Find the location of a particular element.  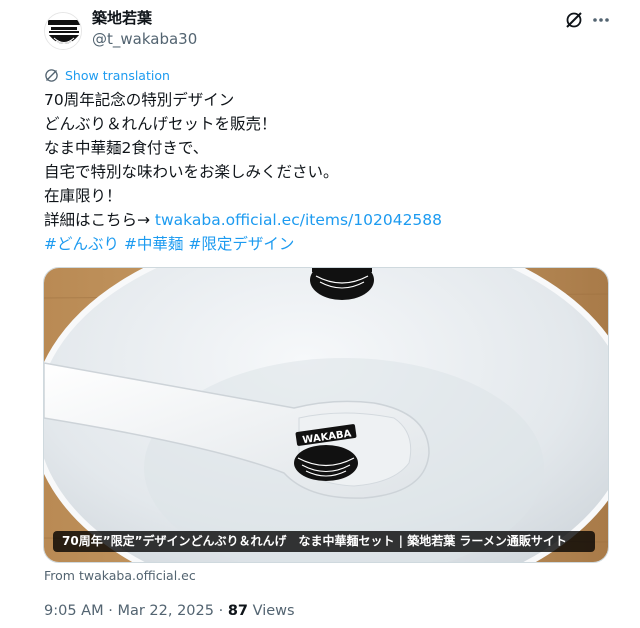

hashtag-donburi: #どんぶり is located at coordinates (81, 244).